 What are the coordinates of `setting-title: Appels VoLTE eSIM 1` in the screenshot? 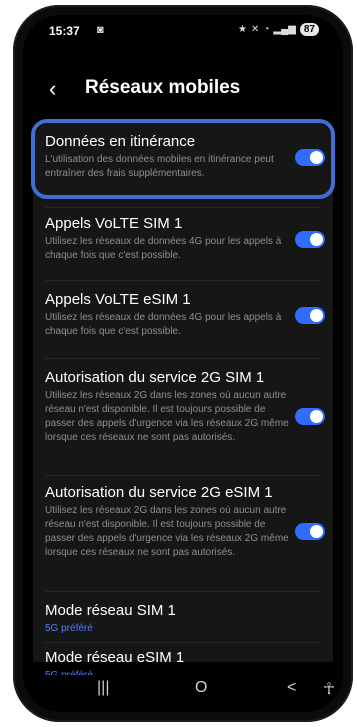 It's located at (118, 299).